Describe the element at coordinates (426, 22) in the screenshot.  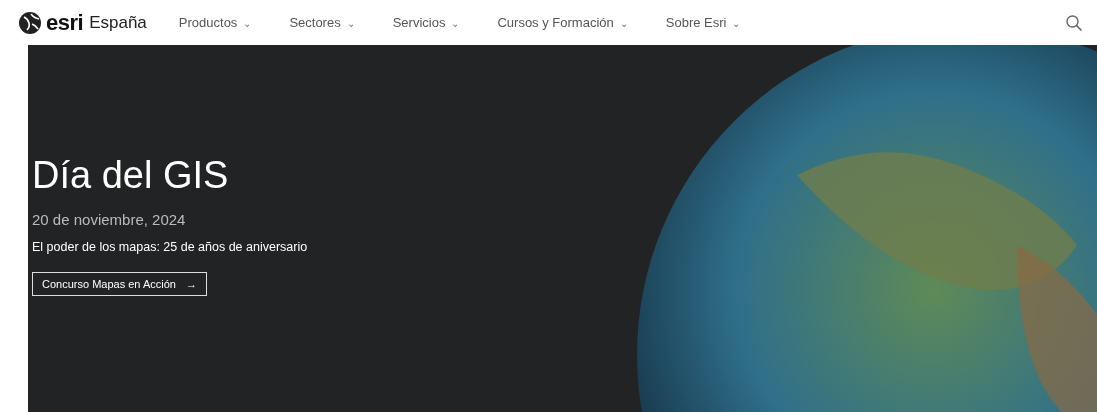
I see `nav-link: Servicios ⌄` at that location.